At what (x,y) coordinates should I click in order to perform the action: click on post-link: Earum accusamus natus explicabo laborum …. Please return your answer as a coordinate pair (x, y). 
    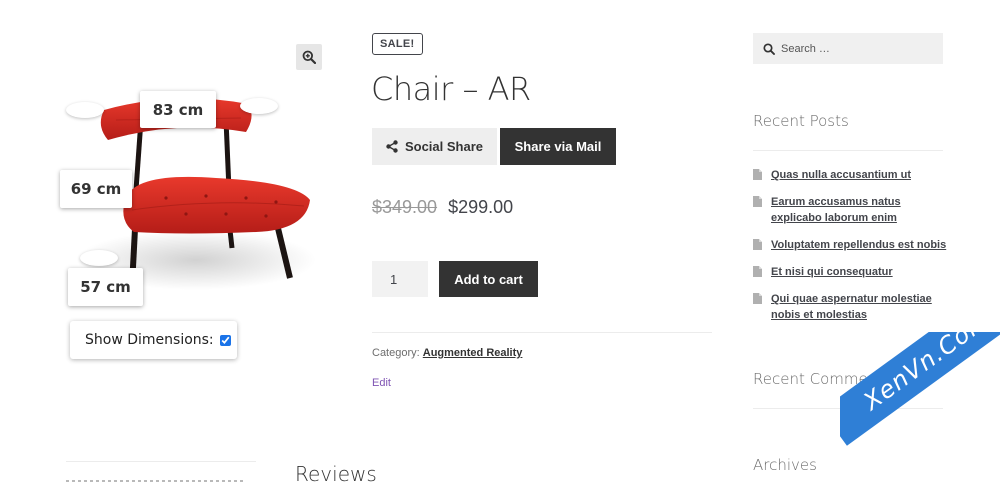
    Looking at the image, I should click on (836, 210).